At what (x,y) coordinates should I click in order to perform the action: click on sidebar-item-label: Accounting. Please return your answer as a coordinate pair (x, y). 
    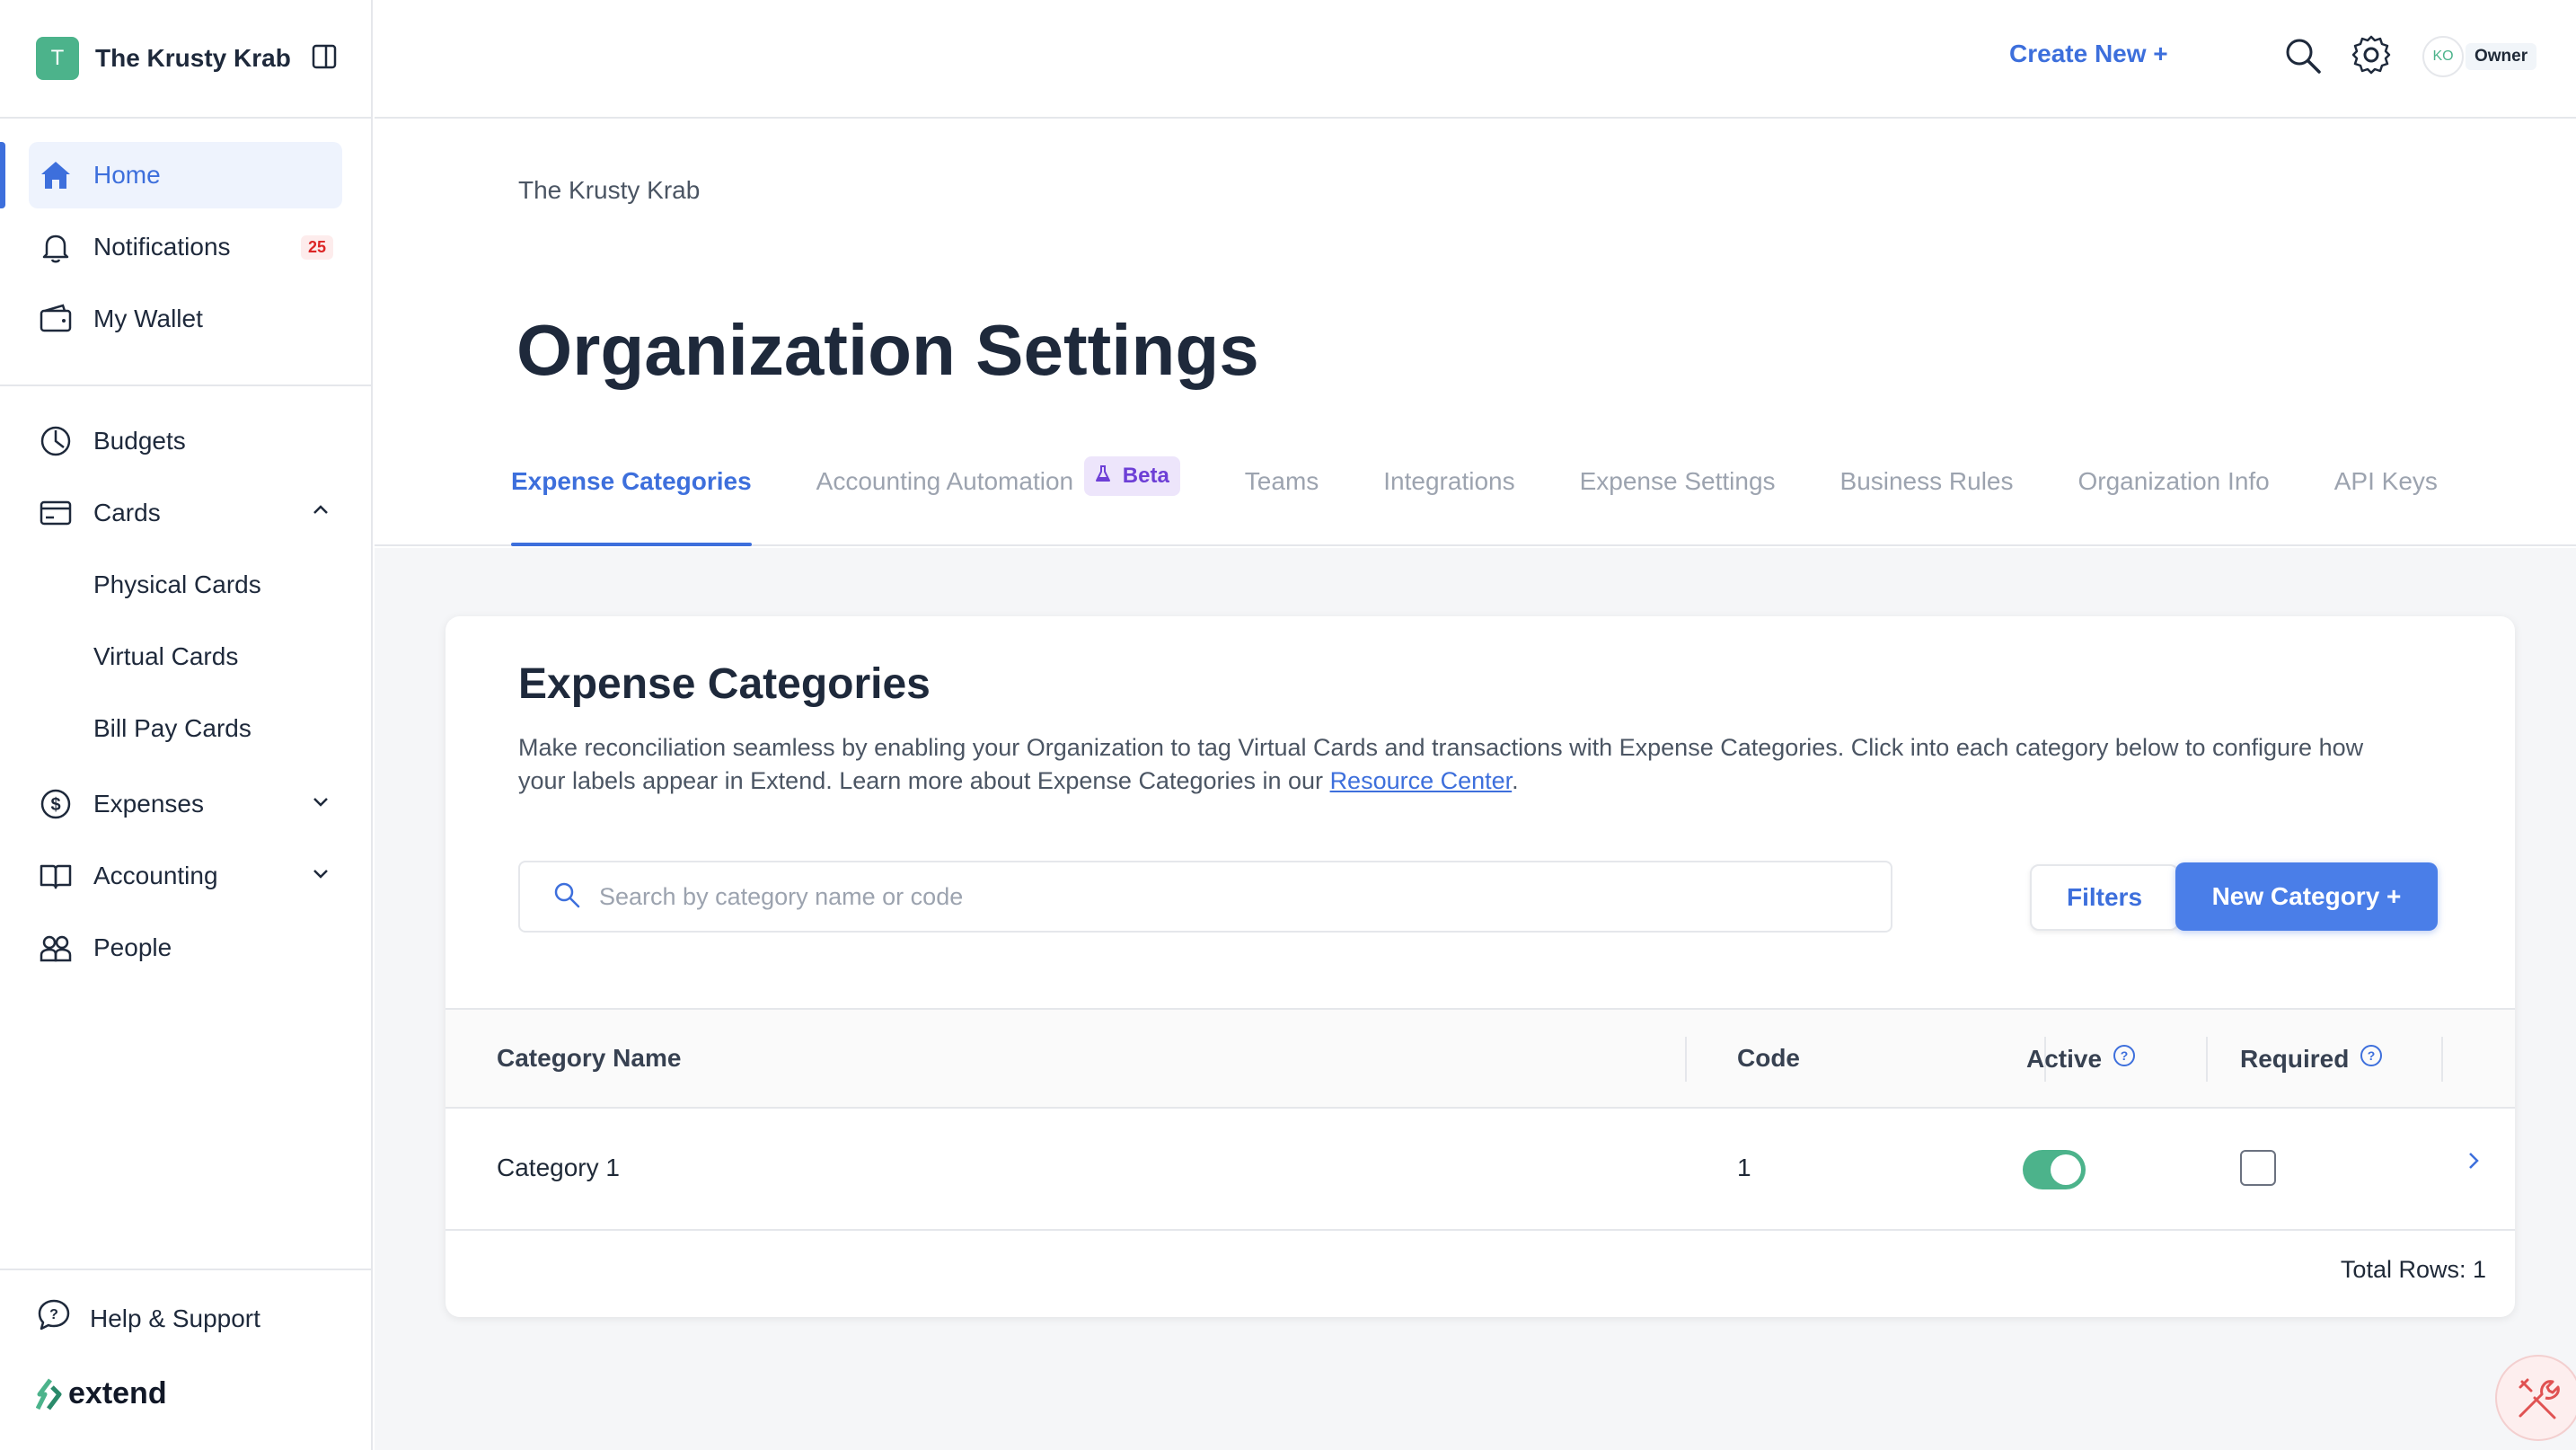
    Looking at the image, I should click on (155, 875).